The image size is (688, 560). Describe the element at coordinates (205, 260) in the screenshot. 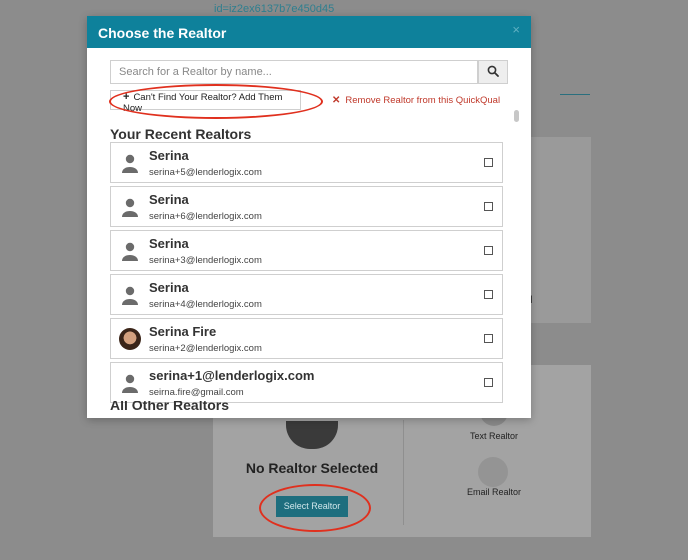

I see `realtor-email: serina+3@lenderlogix.com` at that location.